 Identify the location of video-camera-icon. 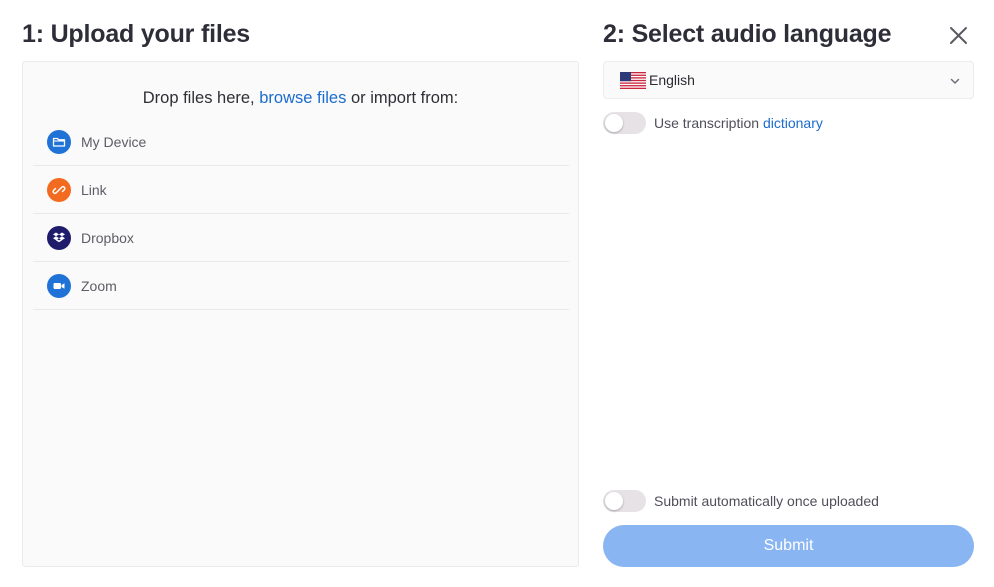
(59, 285).